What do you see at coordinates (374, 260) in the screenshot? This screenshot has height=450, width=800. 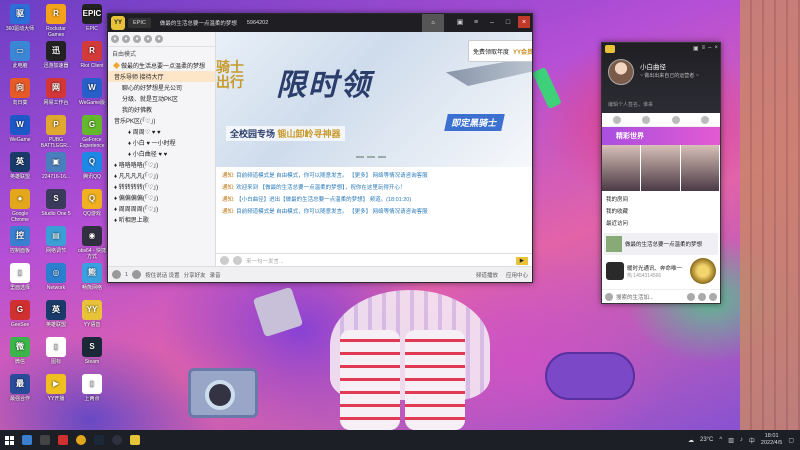 I see `chat-input-bar: 来一句一发言... ▶` at bounding box center [374, 260].